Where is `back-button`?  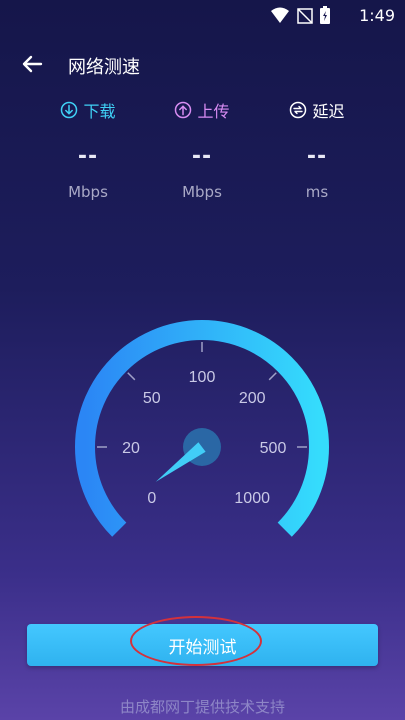 back-button is located at coordinates (32, 64).